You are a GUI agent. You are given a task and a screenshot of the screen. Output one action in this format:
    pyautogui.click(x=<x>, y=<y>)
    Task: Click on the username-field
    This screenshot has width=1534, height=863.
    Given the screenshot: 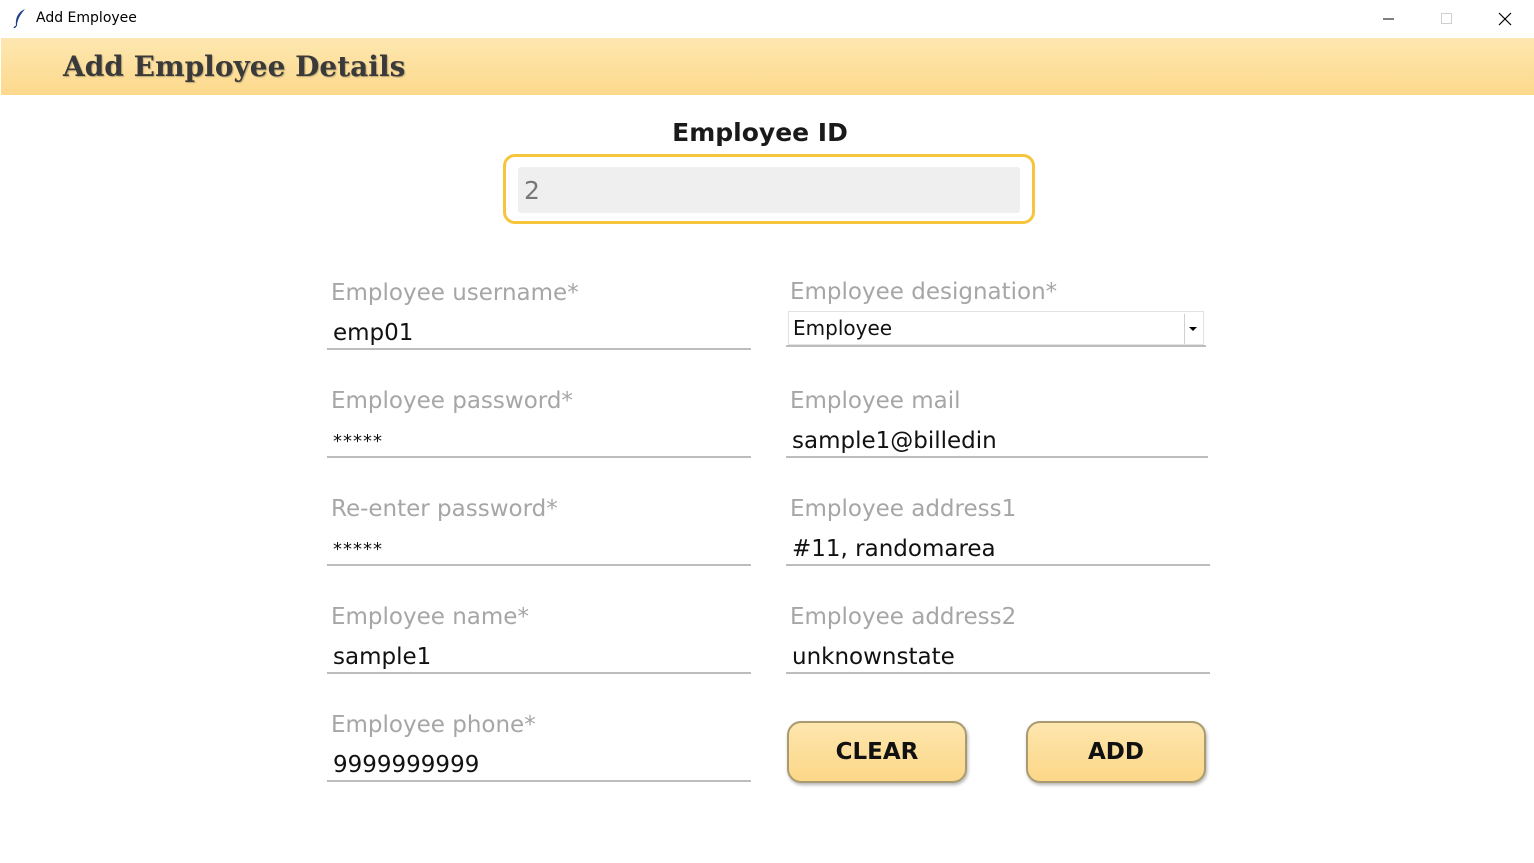 What is the action you would take?
    pyautogui.click(x=539, y=334)
    